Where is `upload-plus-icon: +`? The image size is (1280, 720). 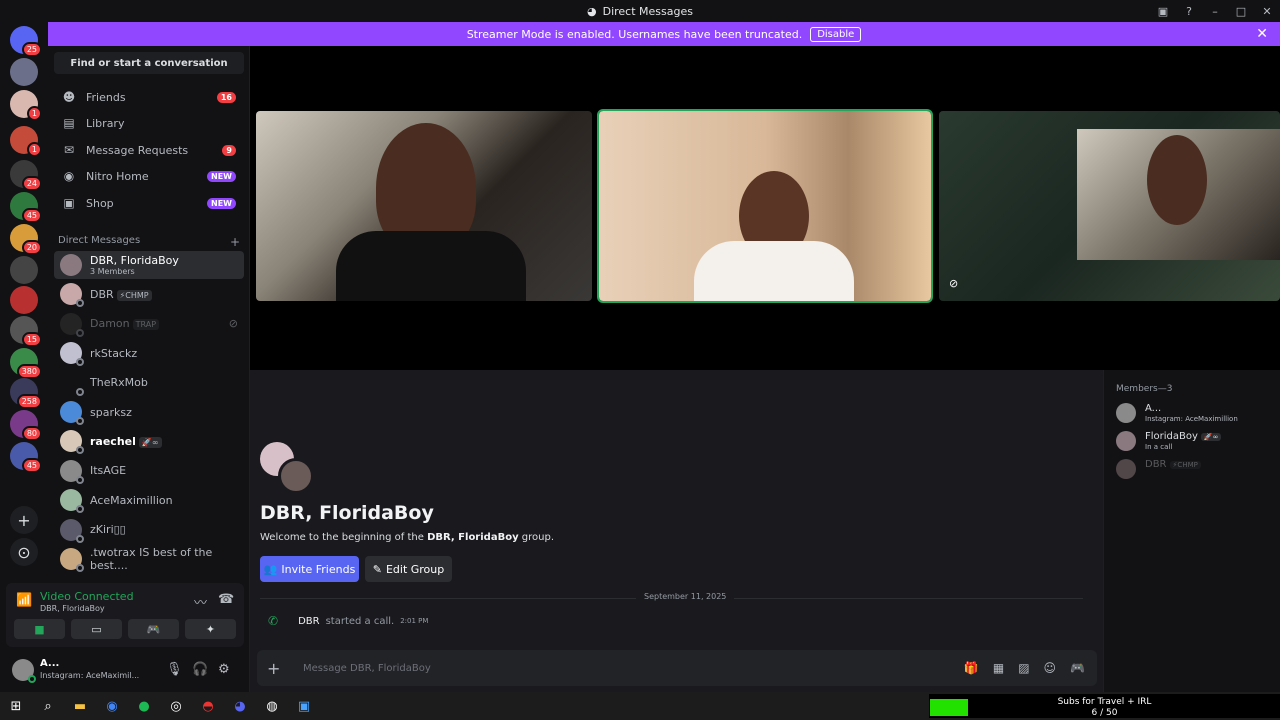
upload-plus-icon: + is located at coordinates (277, 668).